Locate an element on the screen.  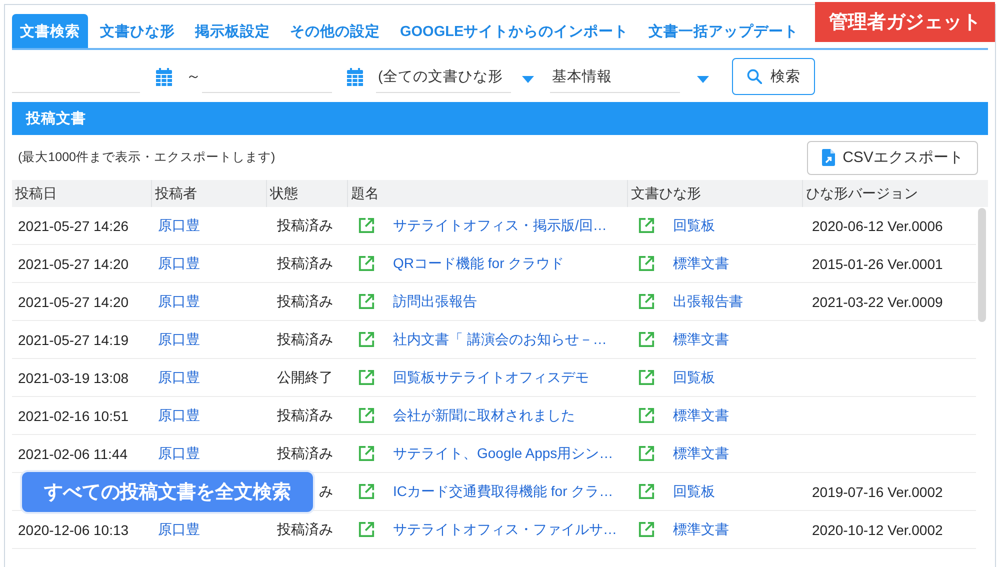
full-text-search-button: すべての投稿文書を全文検索 is located at coordinates (167, 492).